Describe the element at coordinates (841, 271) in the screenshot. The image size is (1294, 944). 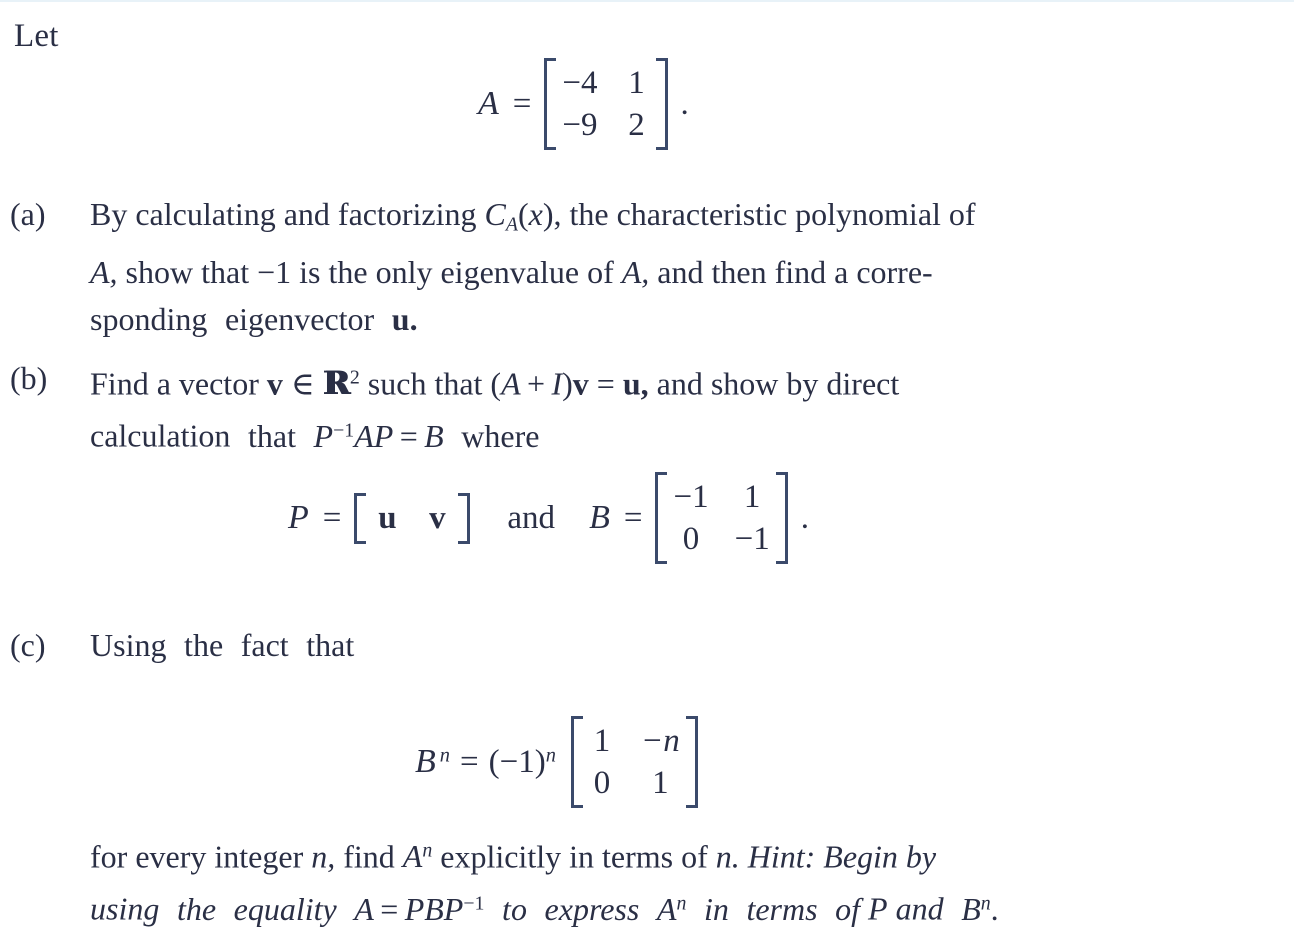
I see `tok: a` at that location.